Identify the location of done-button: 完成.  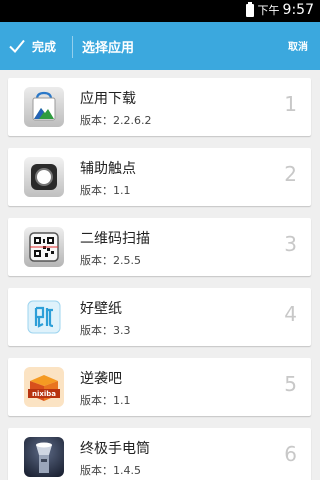
(36, 46).